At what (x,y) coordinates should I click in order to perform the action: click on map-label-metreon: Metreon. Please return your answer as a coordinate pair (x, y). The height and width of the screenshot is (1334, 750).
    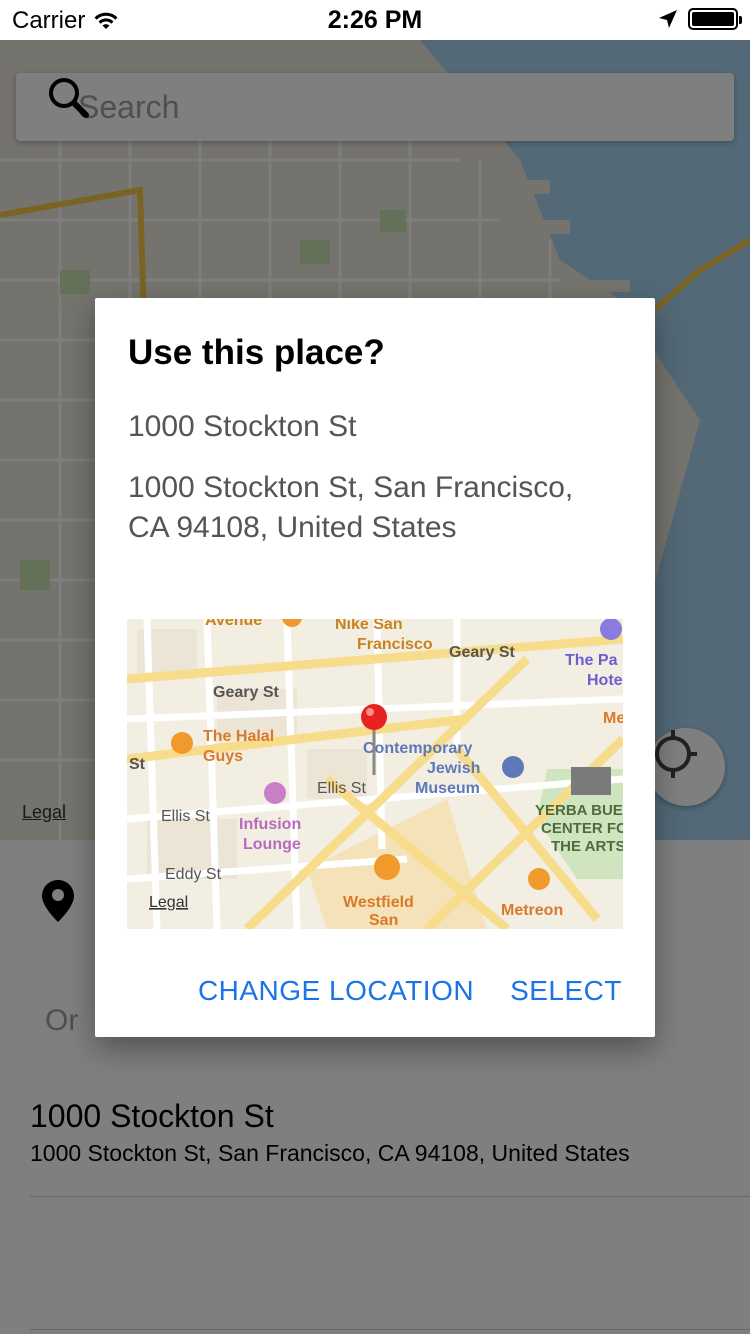
    Looking at the image, I should click on (532, 910).